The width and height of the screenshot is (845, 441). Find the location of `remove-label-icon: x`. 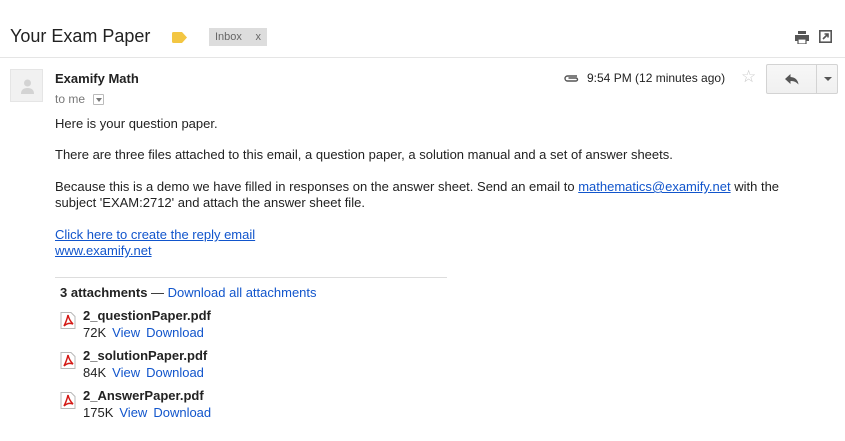

remove-label-icon: x is located at coordinates (259, 37).